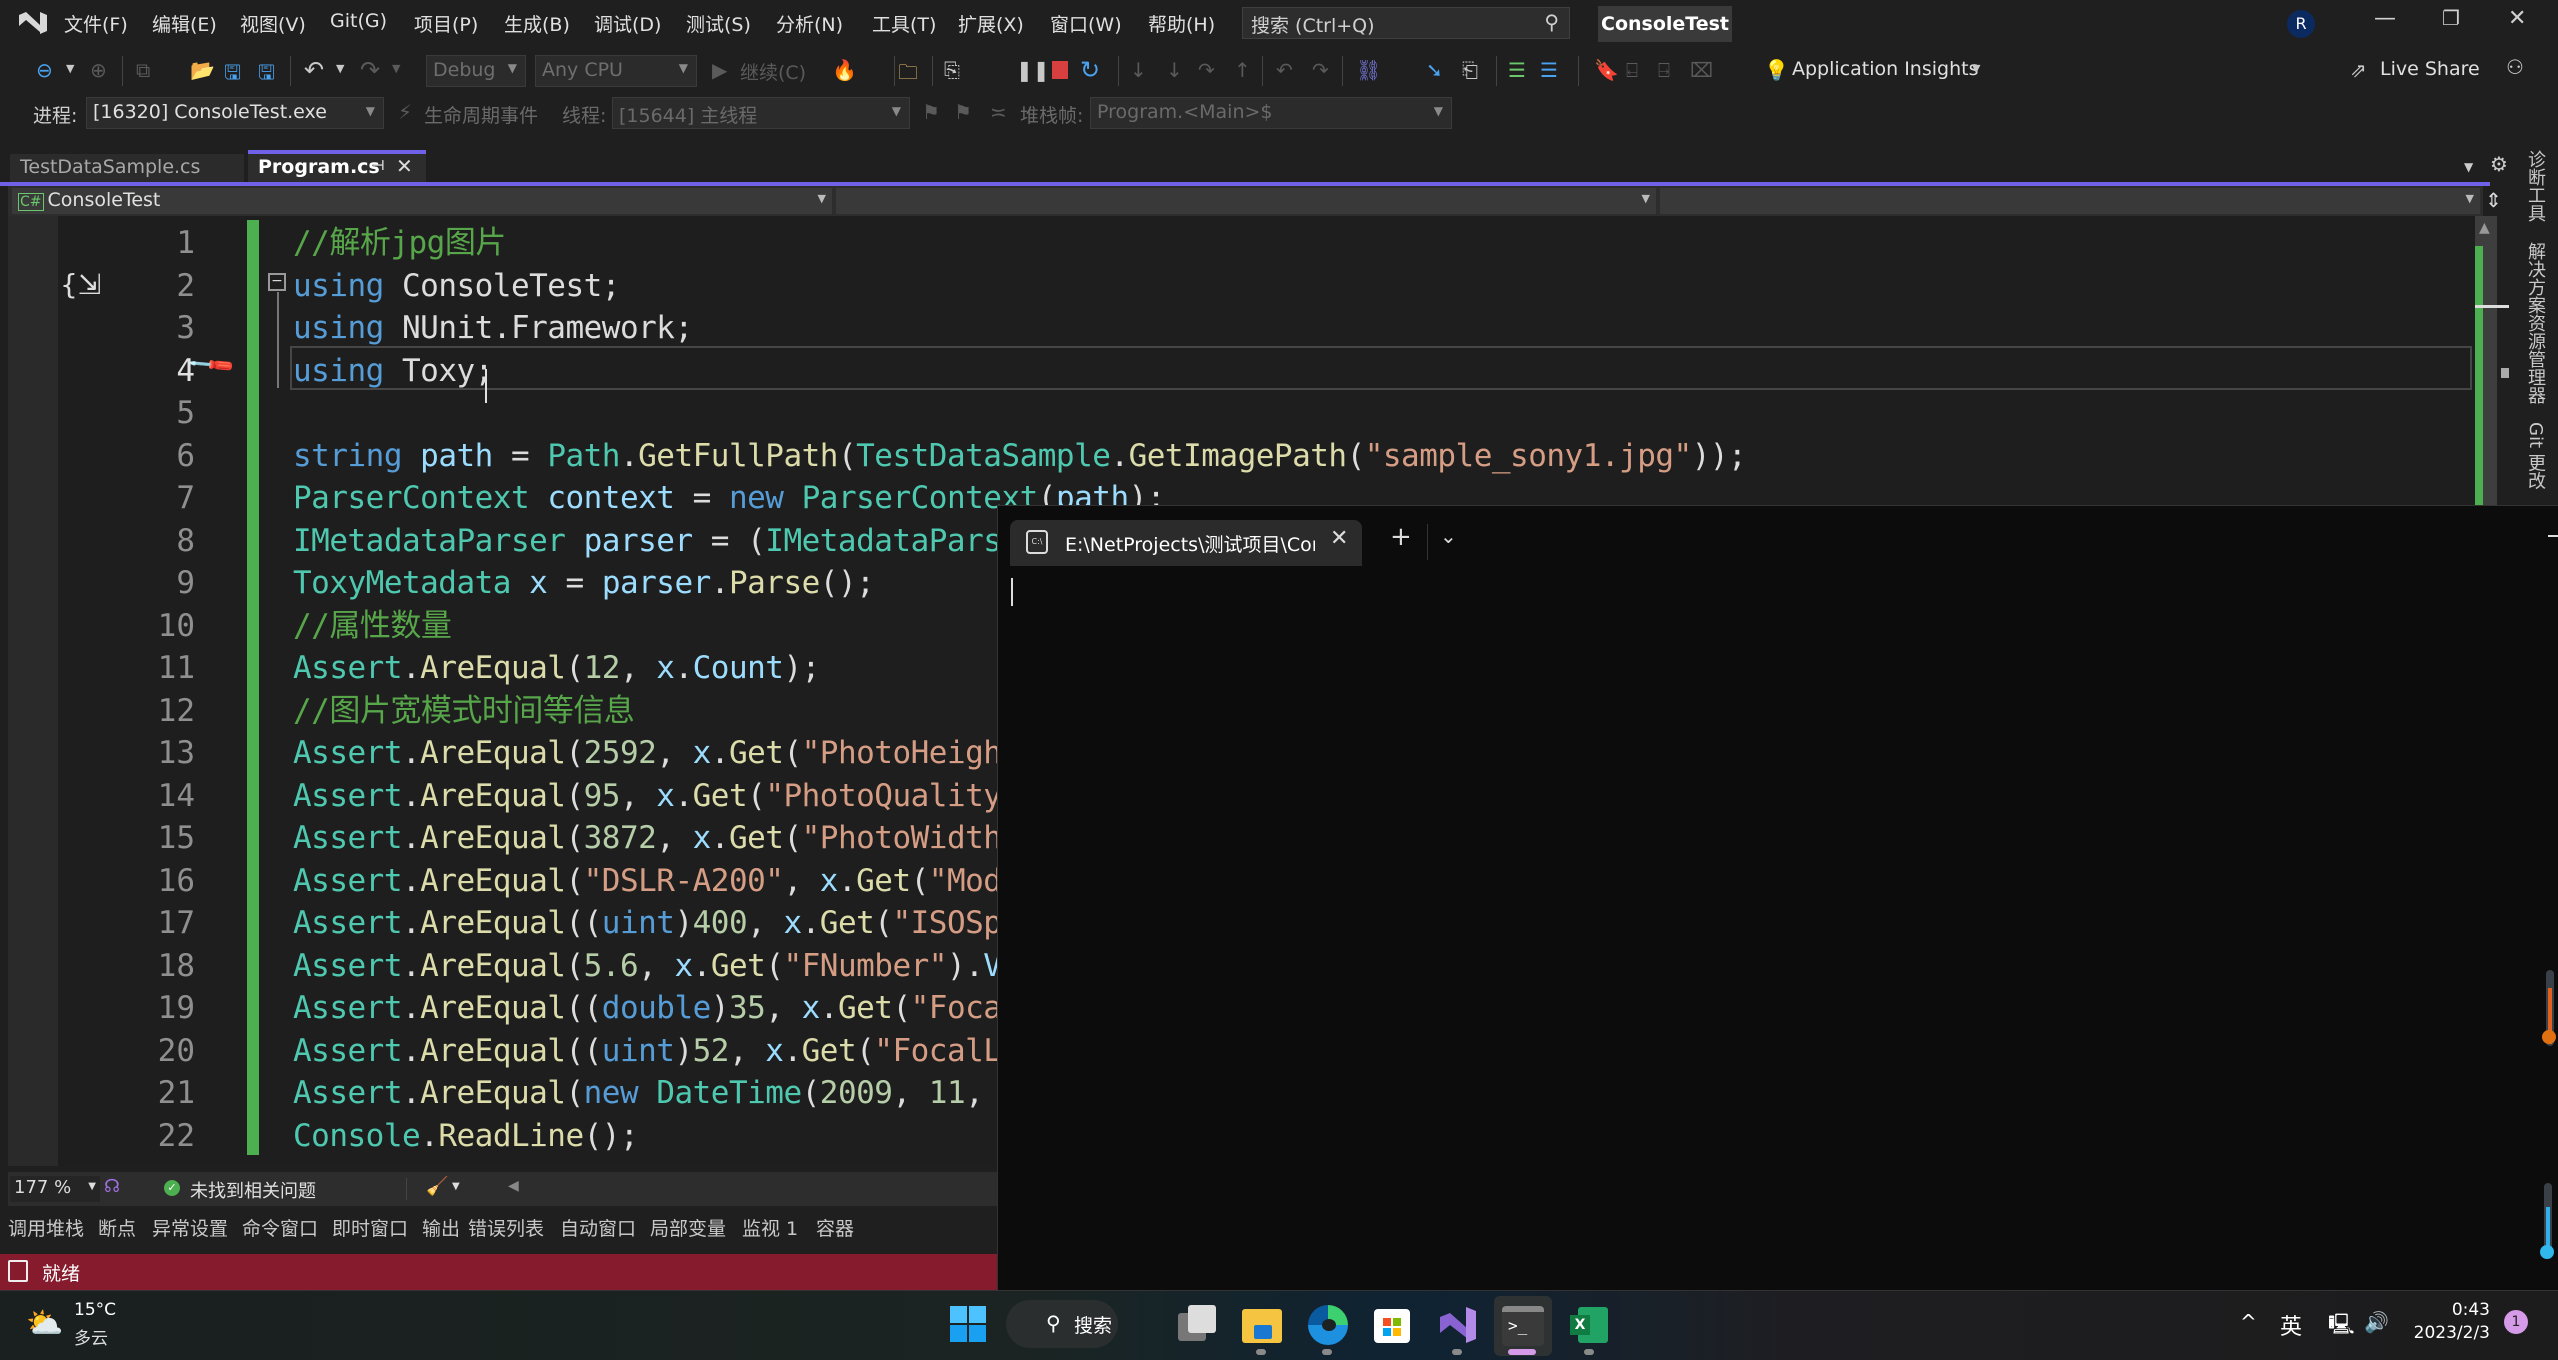  What do you see at coordinates (2376, 1322) in the screenshot?
I see `volume-icon: 🔊` at bounding box center [2376, 1322].